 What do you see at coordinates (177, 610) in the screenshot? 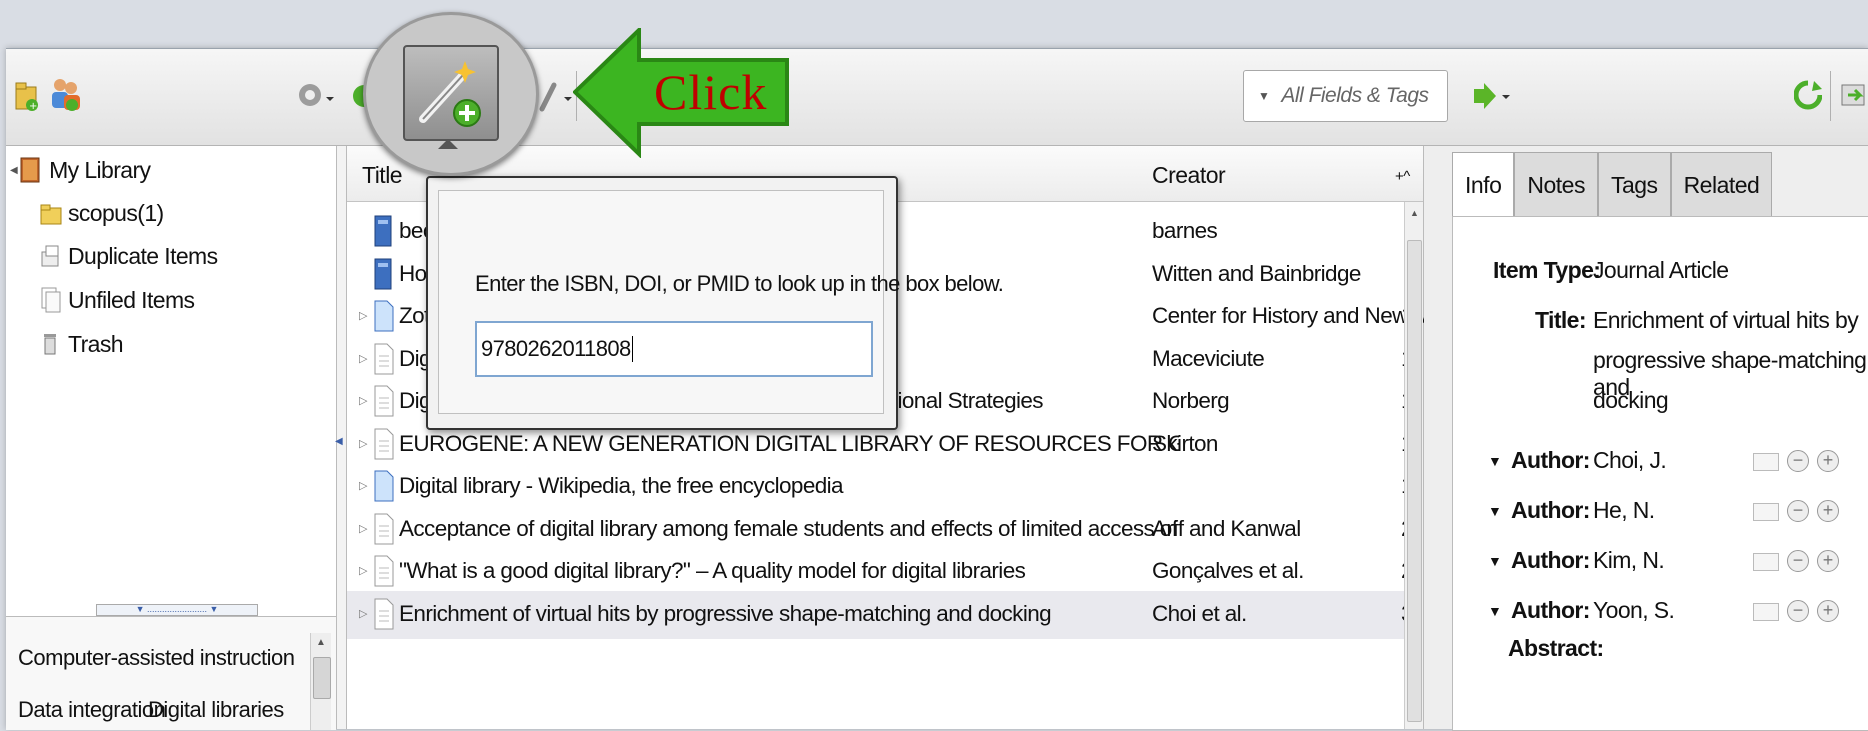
I see `pane-splitter: ▼ ........................ ▼` at bounding box center [177, 610].